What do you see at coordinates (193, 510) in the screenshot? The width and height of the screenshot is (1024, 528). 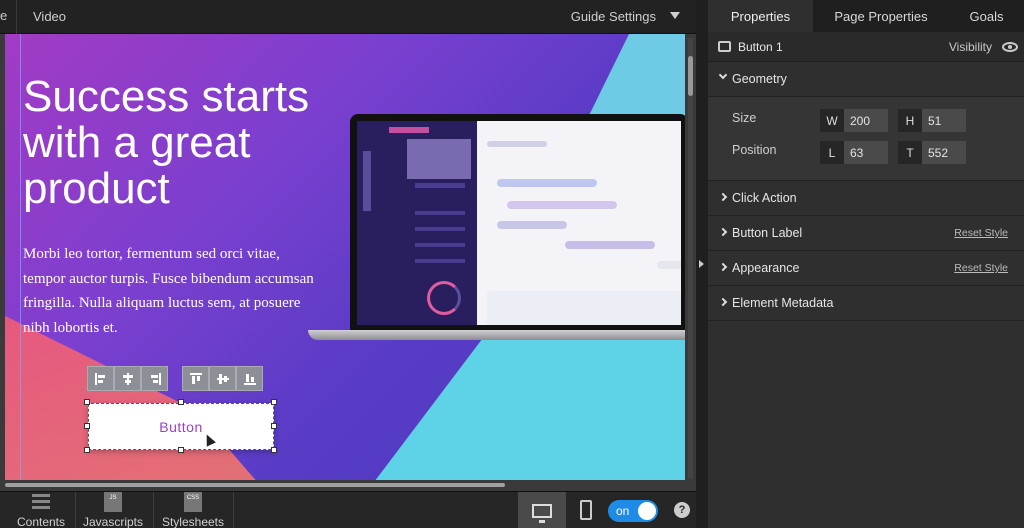 I see `stylesheets-button: CSS Stylesheets` at bounding box center [193, 510].